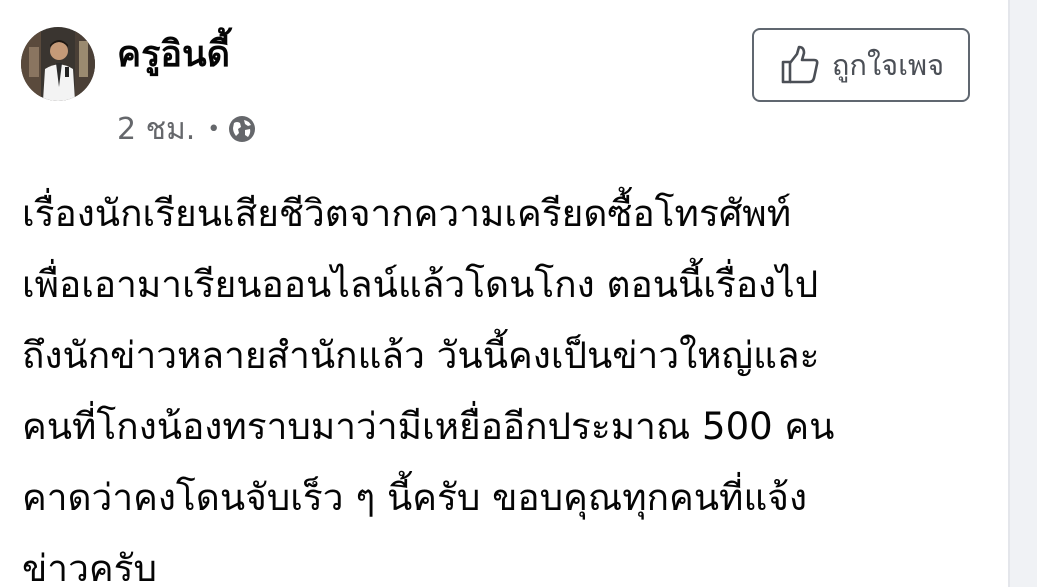  What do you see at coordinates (888, 65) in the screenshot?
I see `like-page-label: ถูกใจเพจ` at bounding box center [888, 65].